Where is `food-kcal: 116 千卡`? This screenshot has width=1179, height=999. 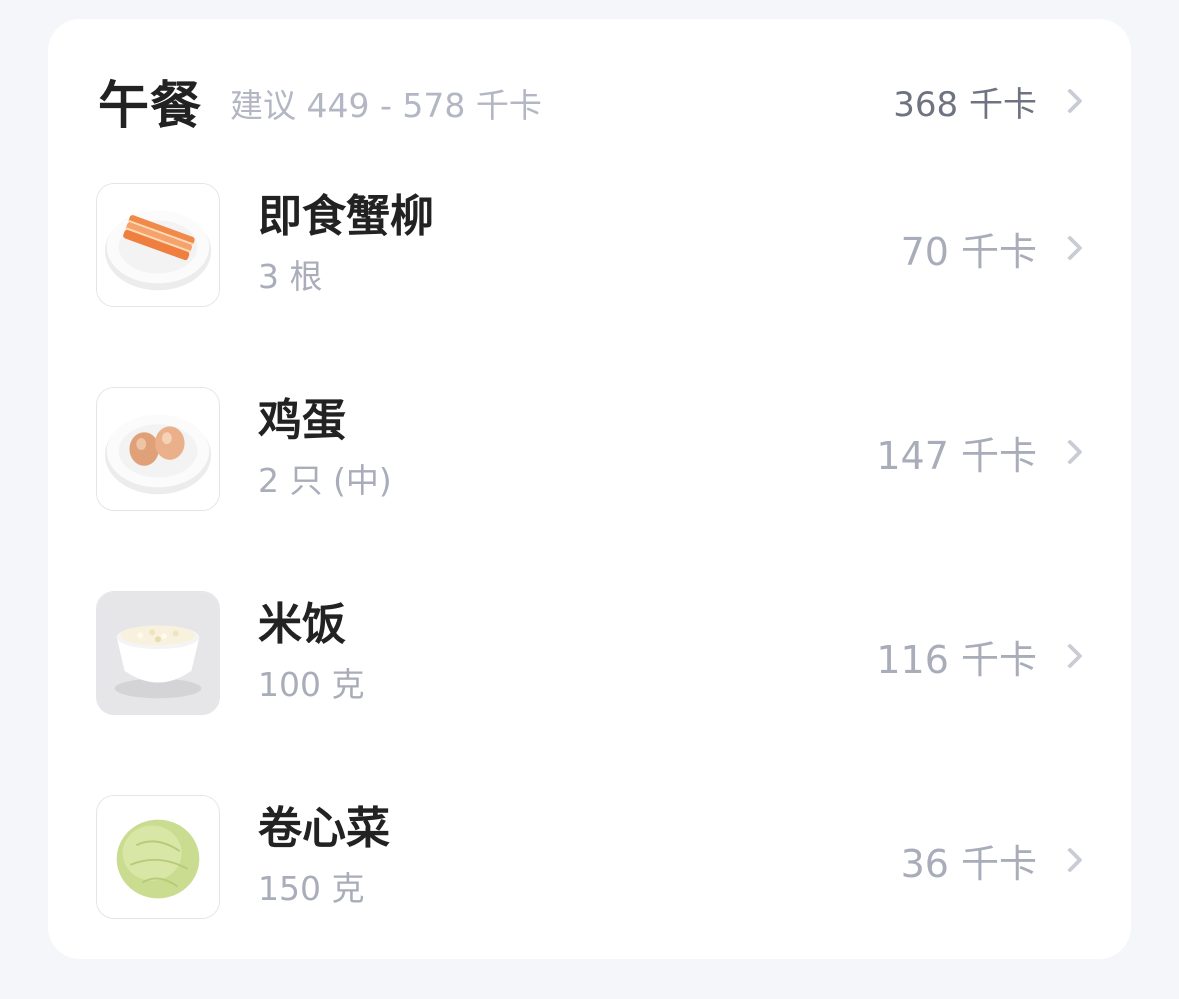 food-kcal: 116 千卡 is located at coordinates (956, 659).